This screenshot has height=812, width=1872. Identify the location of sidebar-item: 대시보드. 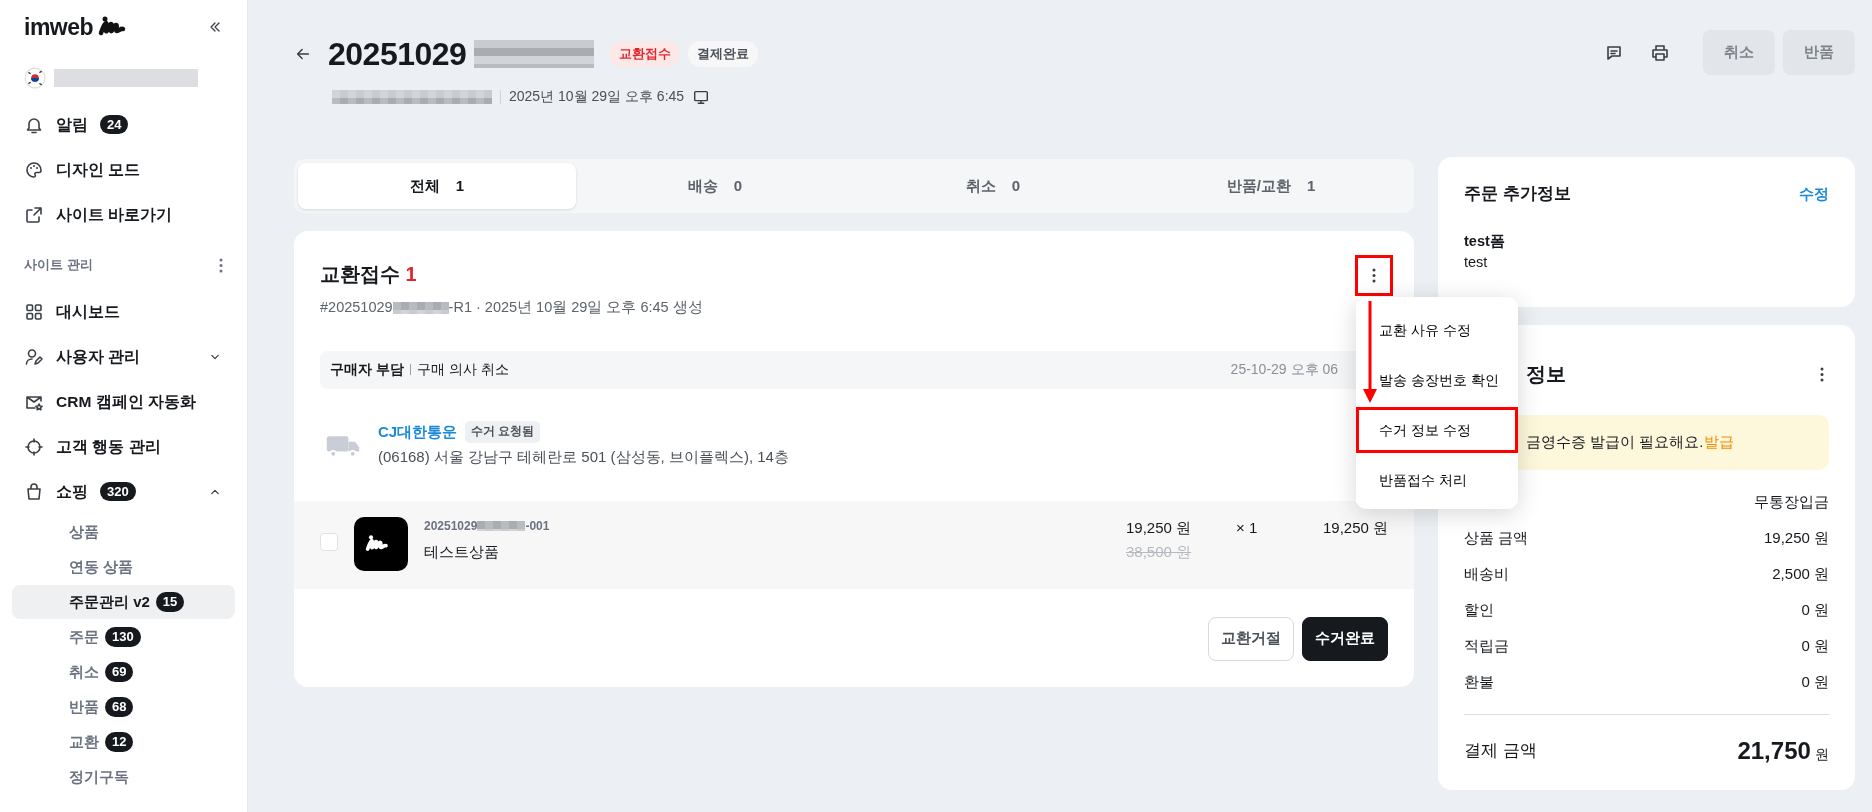
(123, 311).